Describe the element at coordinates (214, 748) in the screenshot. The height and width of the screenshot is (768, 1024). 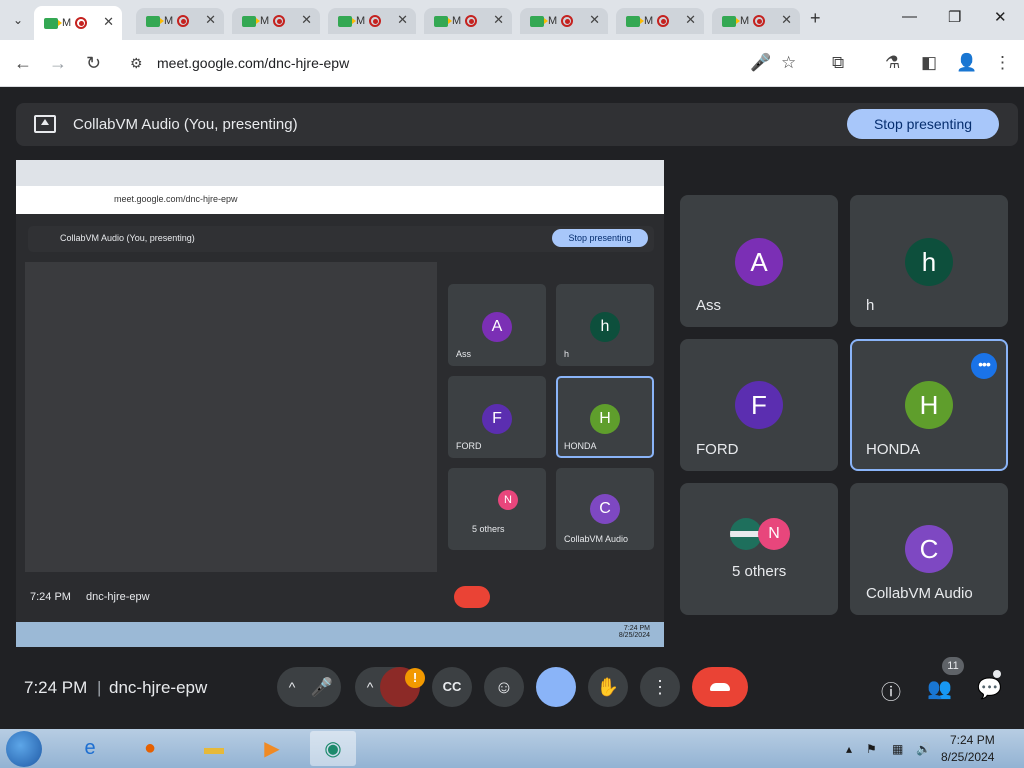
I see `file-explorer-icon: ▬` at that location.